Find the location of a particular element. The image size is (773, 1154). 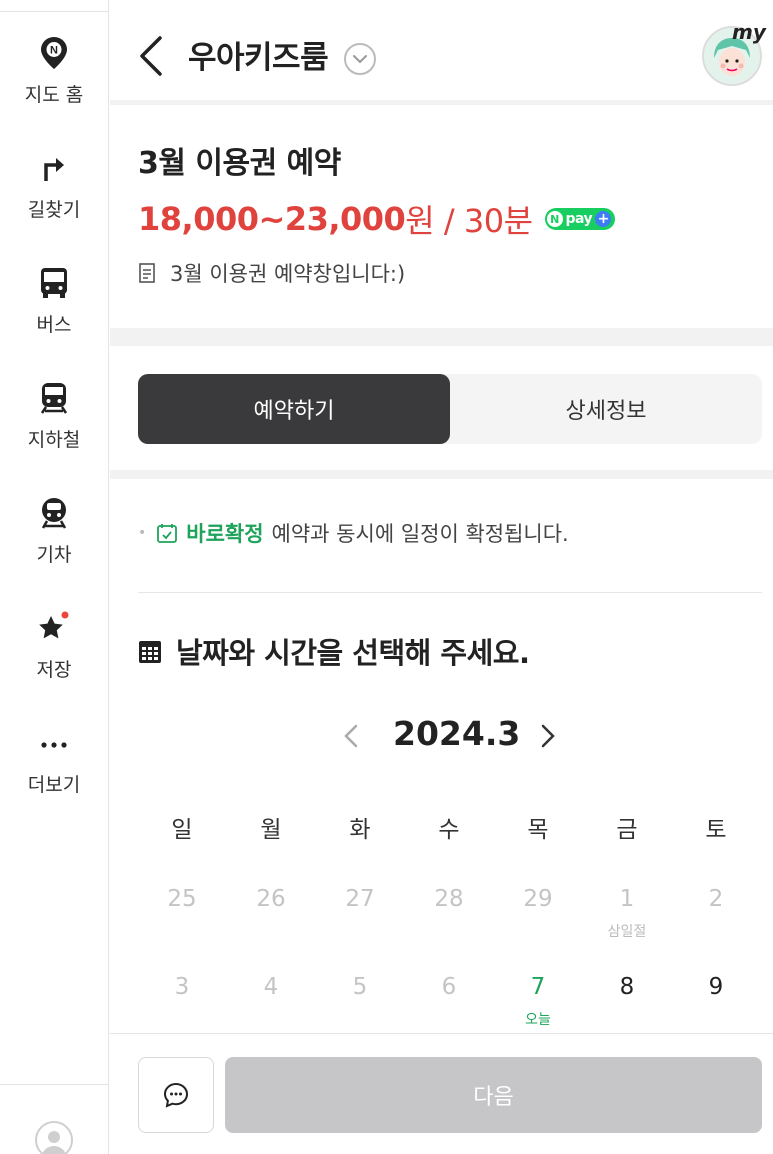

calendar-day: 3 is located at coordinates (182, 987).